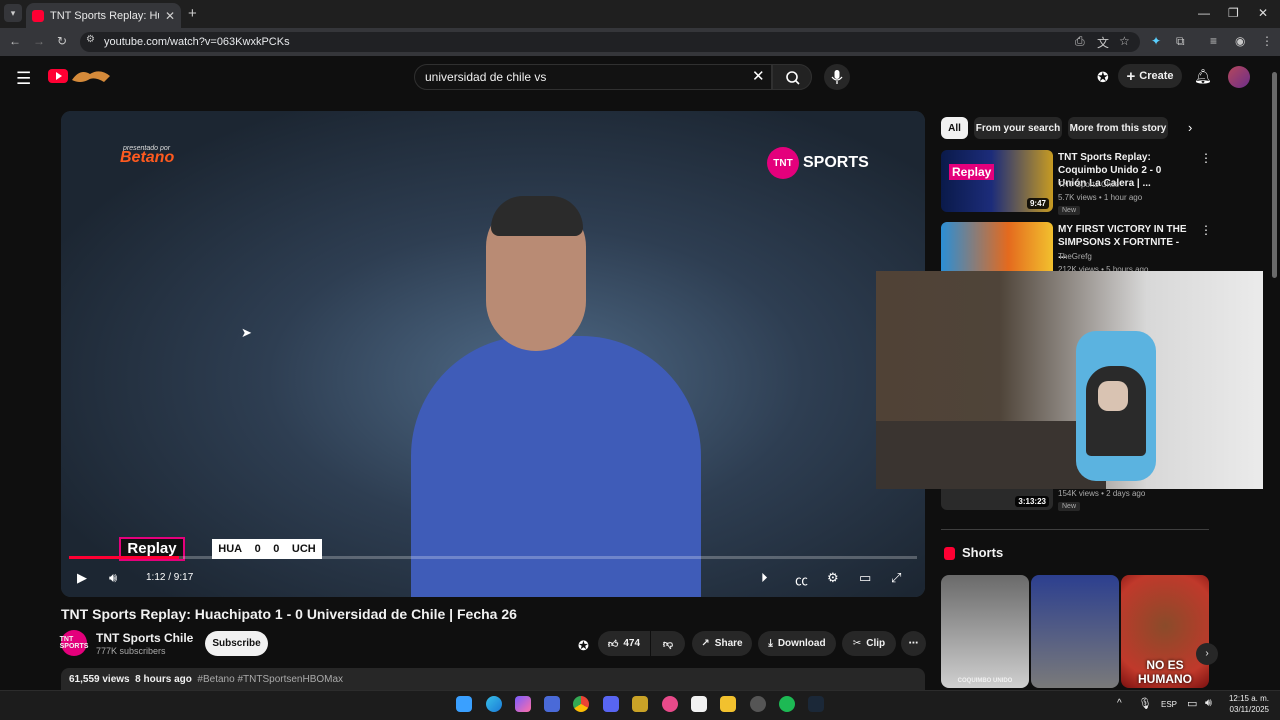  I want to click on browser-tab: TNT Sports Replay: Huachipato ✕, so click(103, 15).